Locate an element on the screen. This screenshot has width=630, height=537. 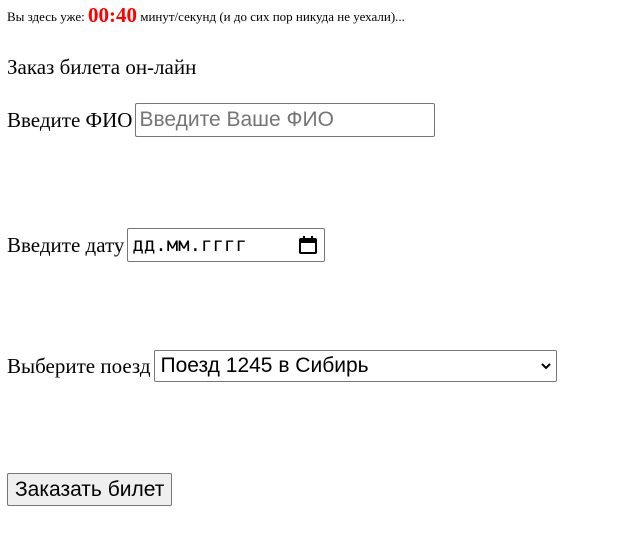
name-row: Введите ФИО is located at coordinates (221, 120).